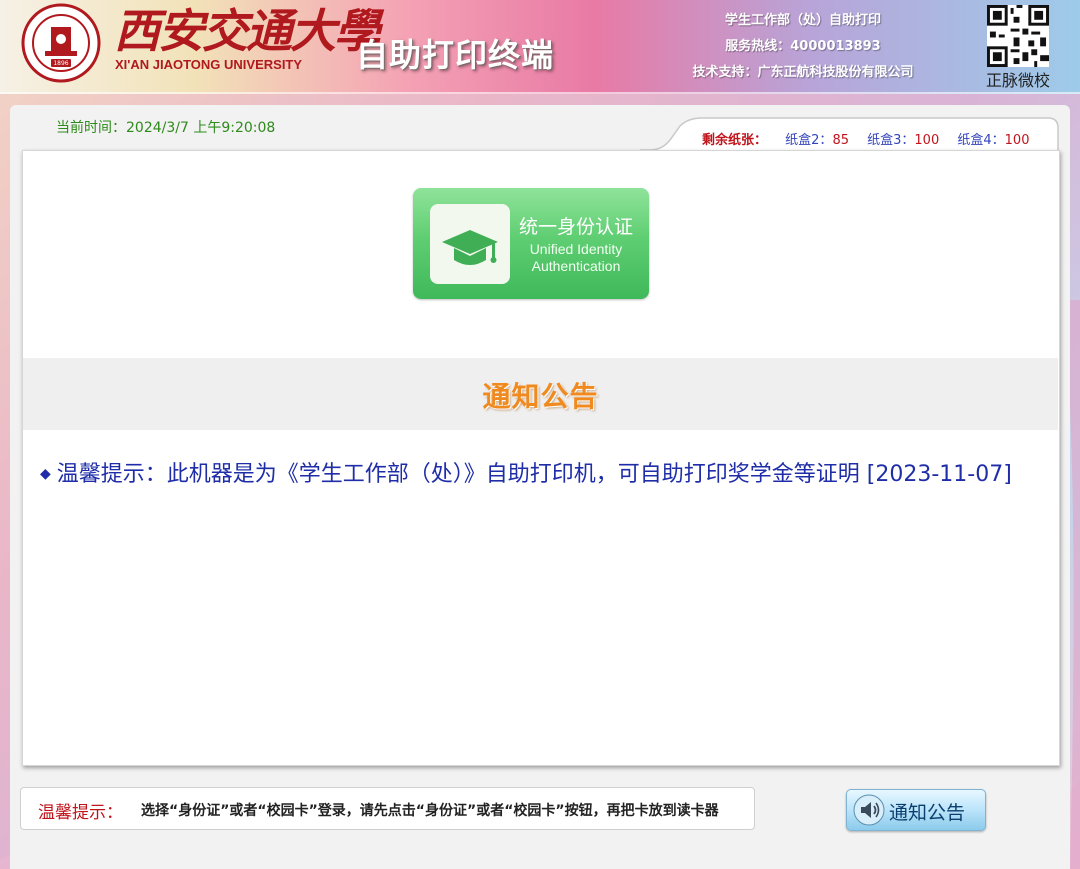  Describe the element at coordinates (735, 140) in the screenshot. I see `paper-status-label: 剩余纸张：` at that location.